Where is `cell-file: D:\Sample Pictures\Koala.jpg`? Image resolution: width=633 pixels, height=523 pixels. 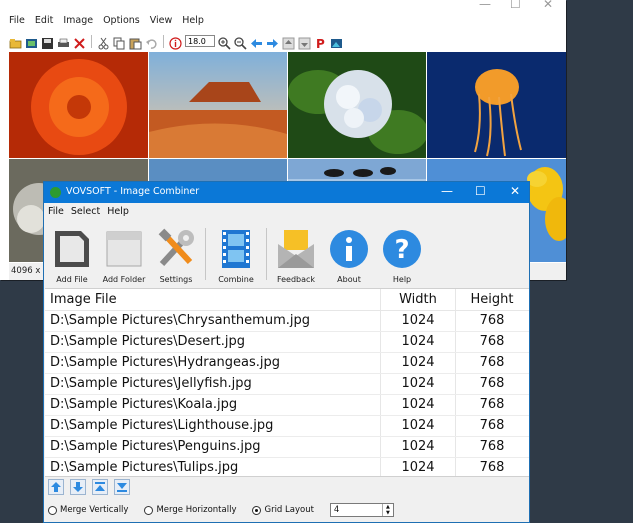 cell-file: D:\Sample Pictures\Koala.jpg is located at coordinates (213, 405).